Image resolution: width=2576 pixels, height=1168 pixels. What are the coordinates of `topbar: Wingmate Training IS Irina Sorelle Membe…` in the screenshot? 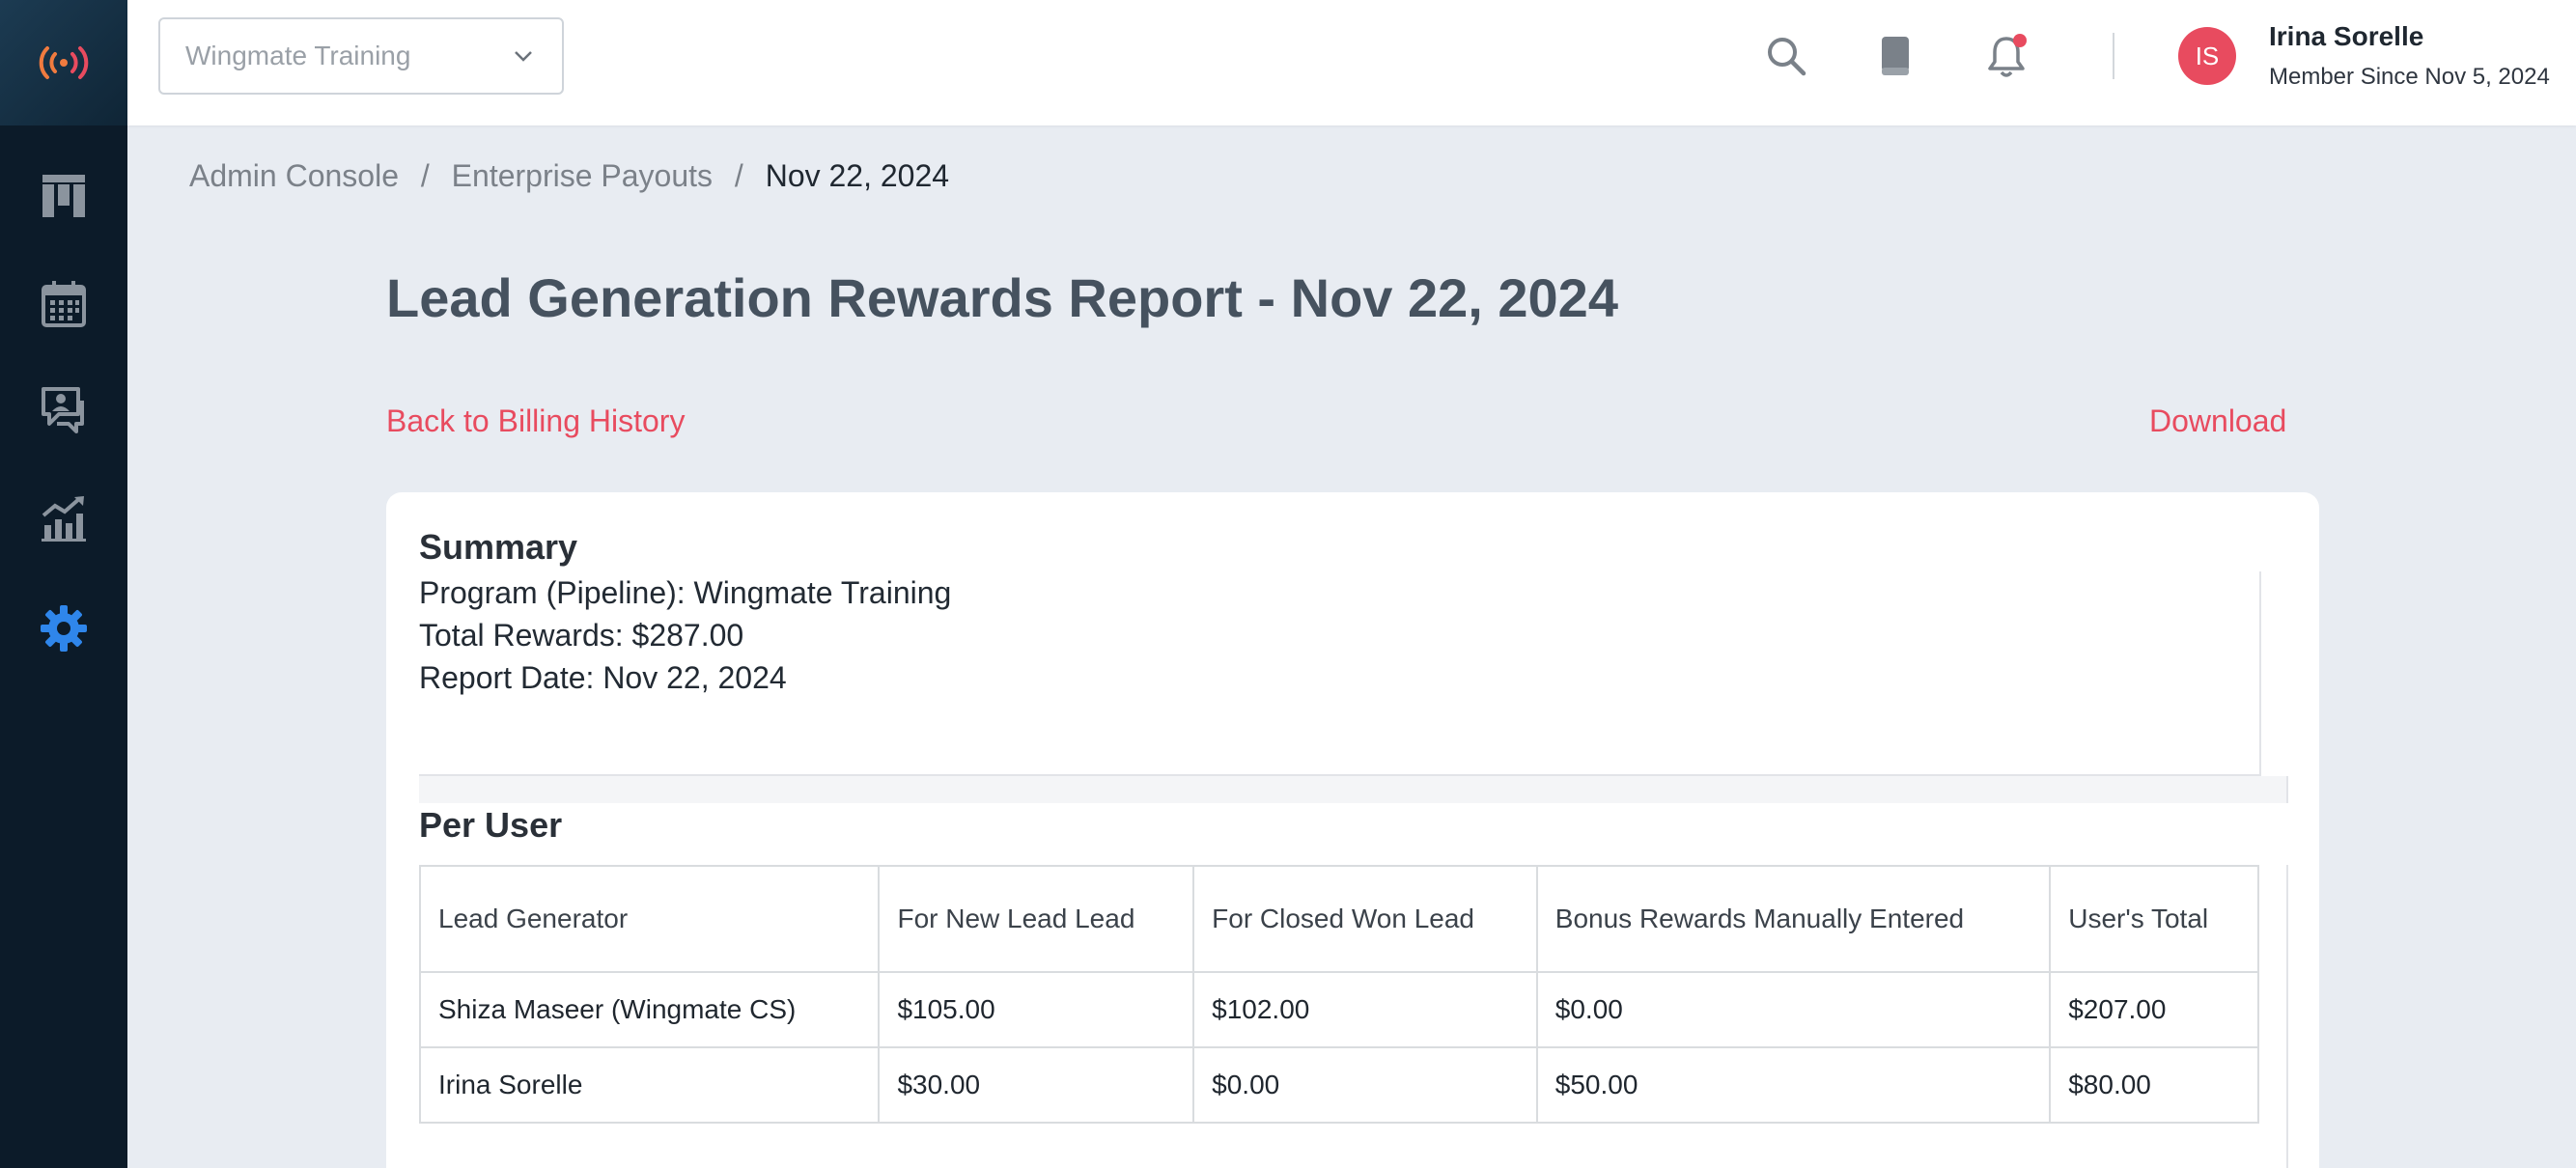 It's located at (1352, 63).